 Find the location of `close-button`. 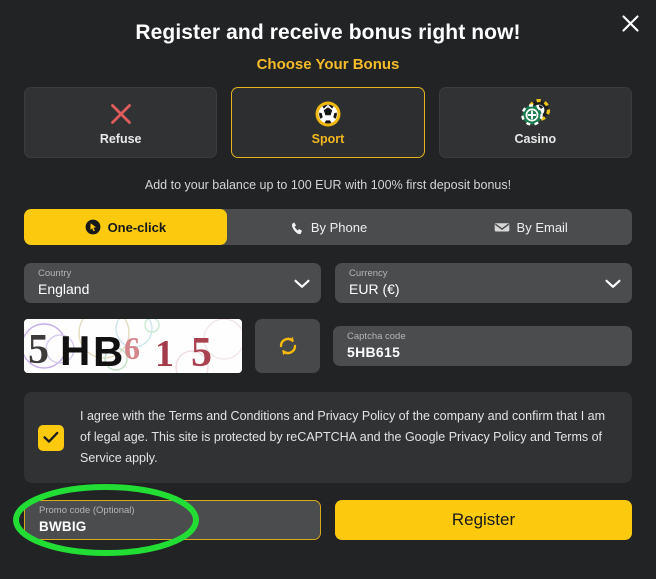

close-button is located at coordinates (630, 23).